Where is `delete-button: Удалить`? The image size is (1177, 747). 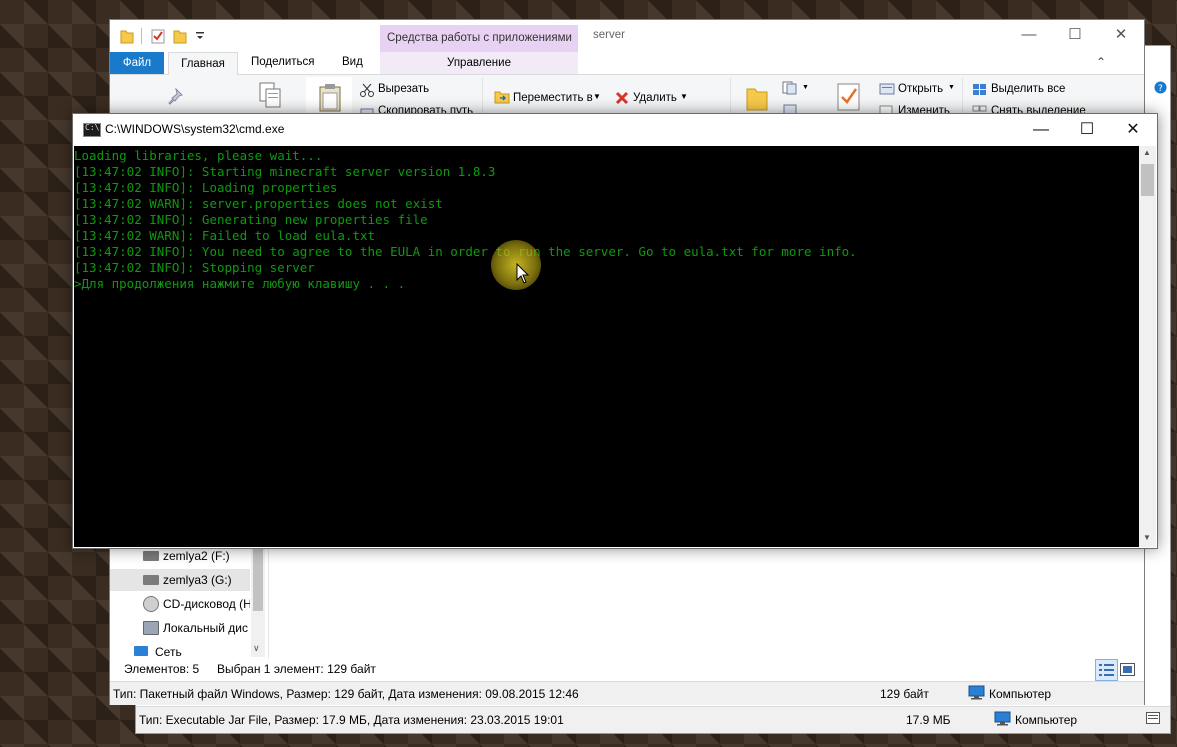 delete-button: Удалить is located at coordinates (655, 98).